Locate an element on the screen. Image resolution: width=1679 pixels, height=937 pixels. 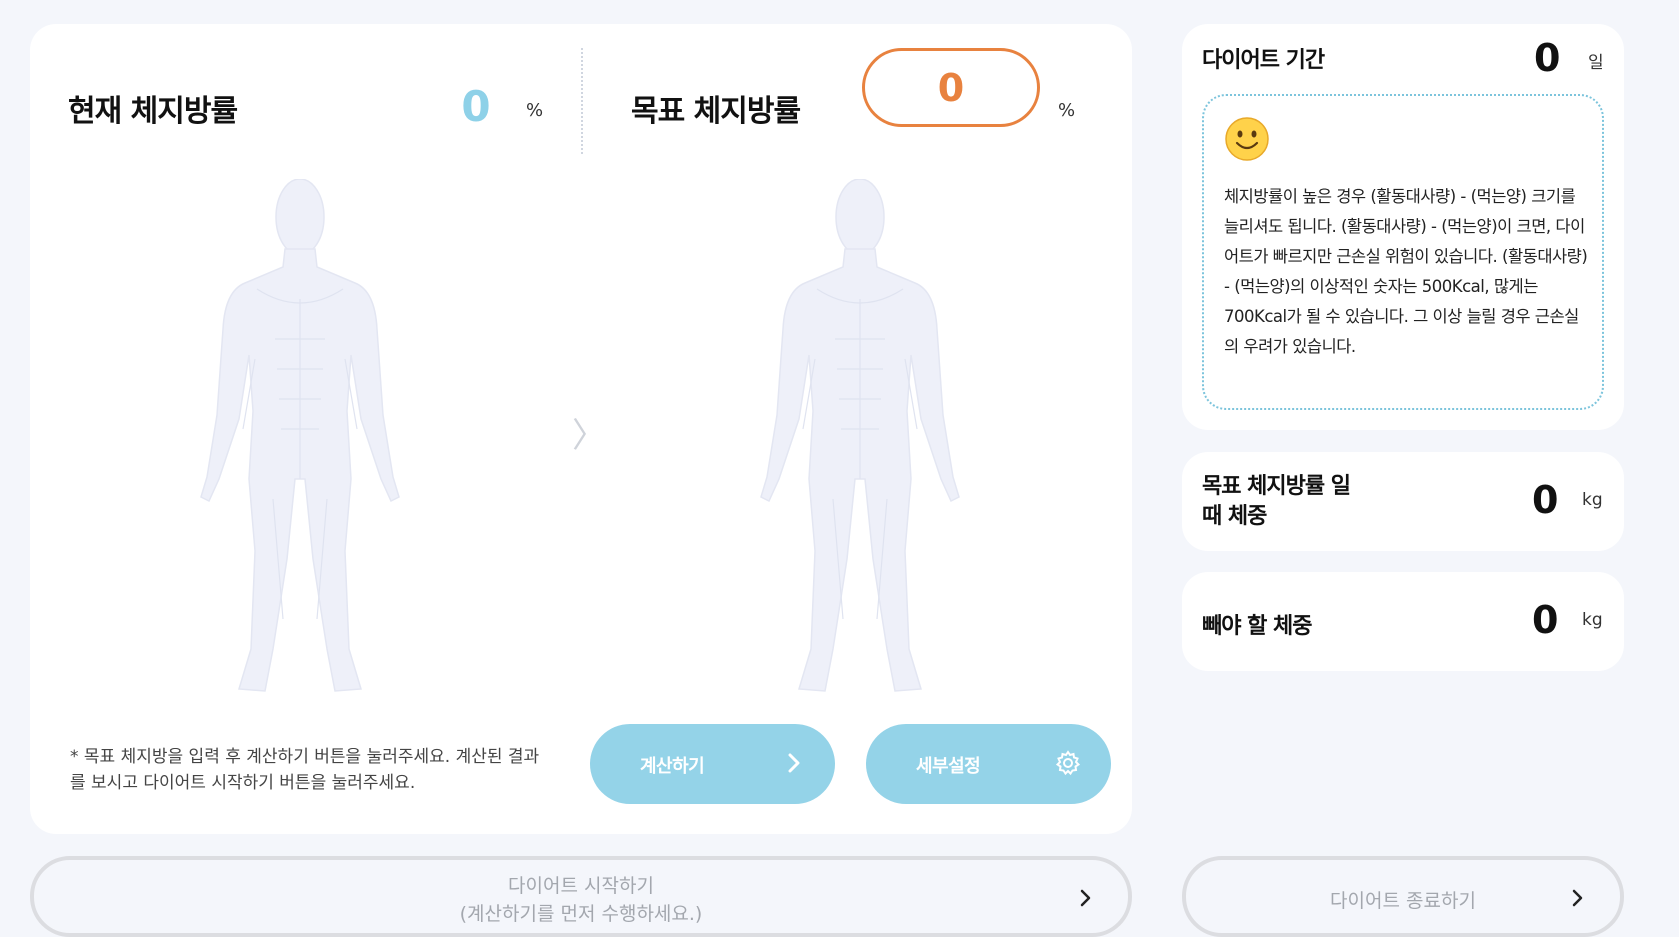
detail-settings-button-label: 세부설정 is located at coordinates (948, 766).